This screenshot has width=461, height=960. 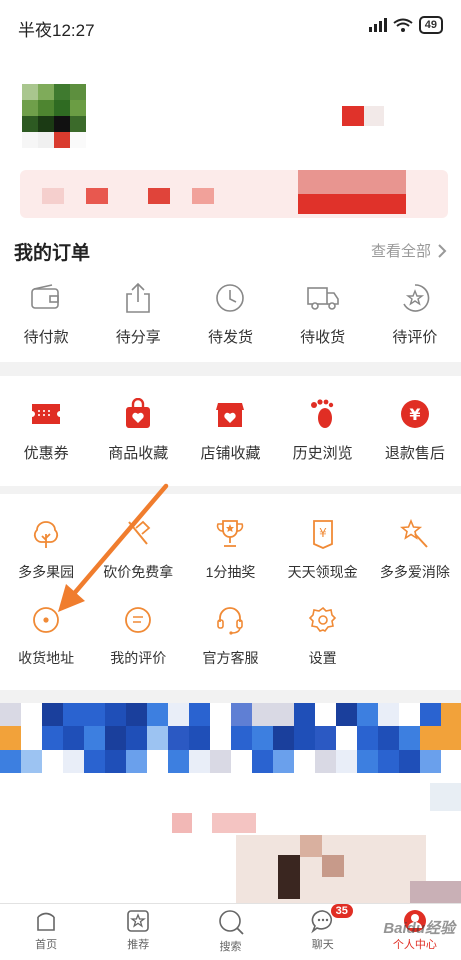 What do you see at coordinates (46, 932) in the screenshot?
I see `tab-home: 首页` at bounding box center [46, 932].